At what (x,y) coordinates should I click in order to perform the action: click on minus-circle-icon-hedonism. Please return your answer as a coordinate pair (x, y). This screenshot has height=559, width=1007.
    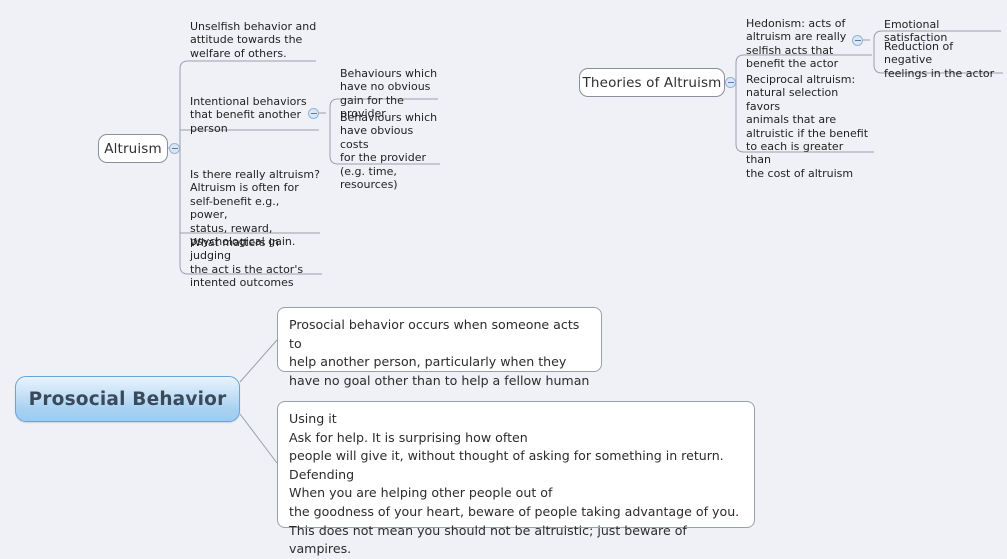
    Looking at the image, I should click on (857, 40).